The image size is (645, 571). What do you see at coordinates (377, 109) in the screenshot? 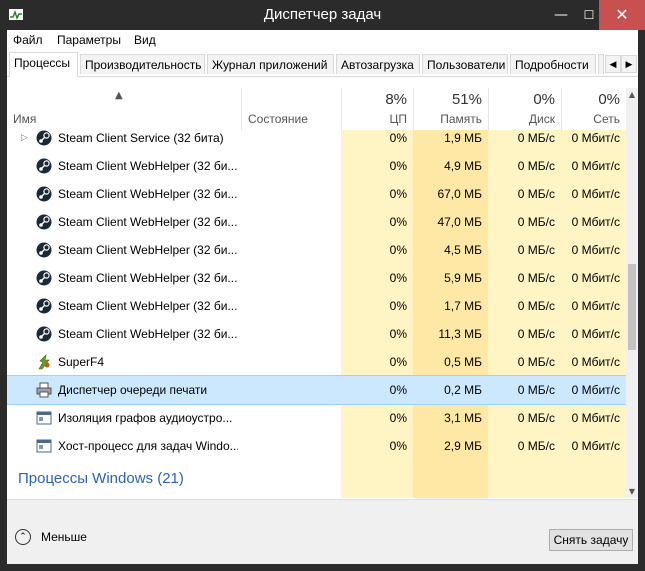
I see `column-cpu: 8% ЦП` at bounding box center [377, 109].